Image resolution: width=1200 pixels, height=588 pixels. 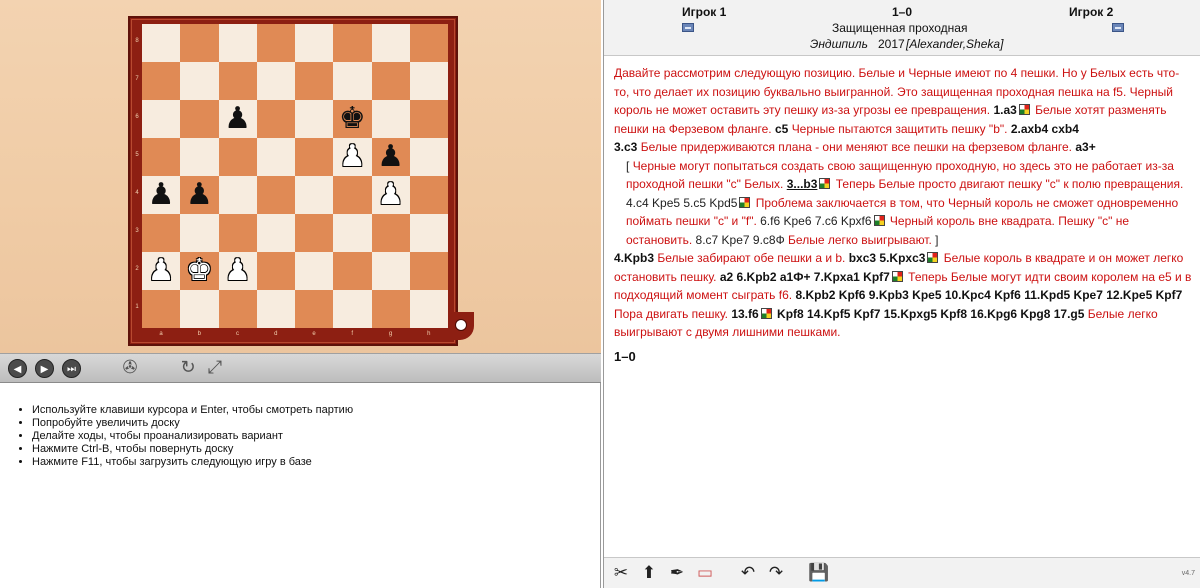 I want to click on square-e8, so click(x=314, y=43).